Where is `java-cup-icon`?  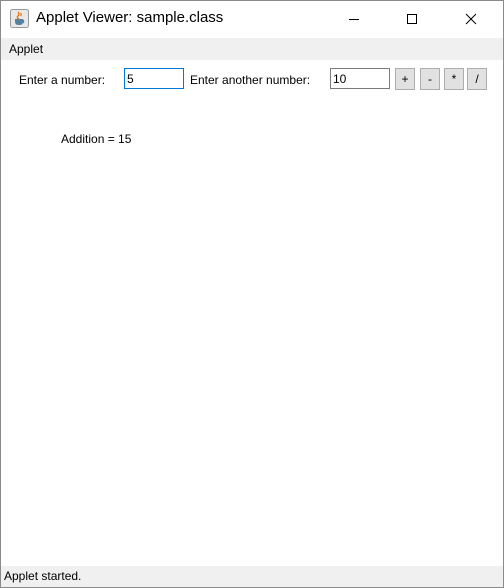 java-cup-icon is located at coordinates (19, 18).